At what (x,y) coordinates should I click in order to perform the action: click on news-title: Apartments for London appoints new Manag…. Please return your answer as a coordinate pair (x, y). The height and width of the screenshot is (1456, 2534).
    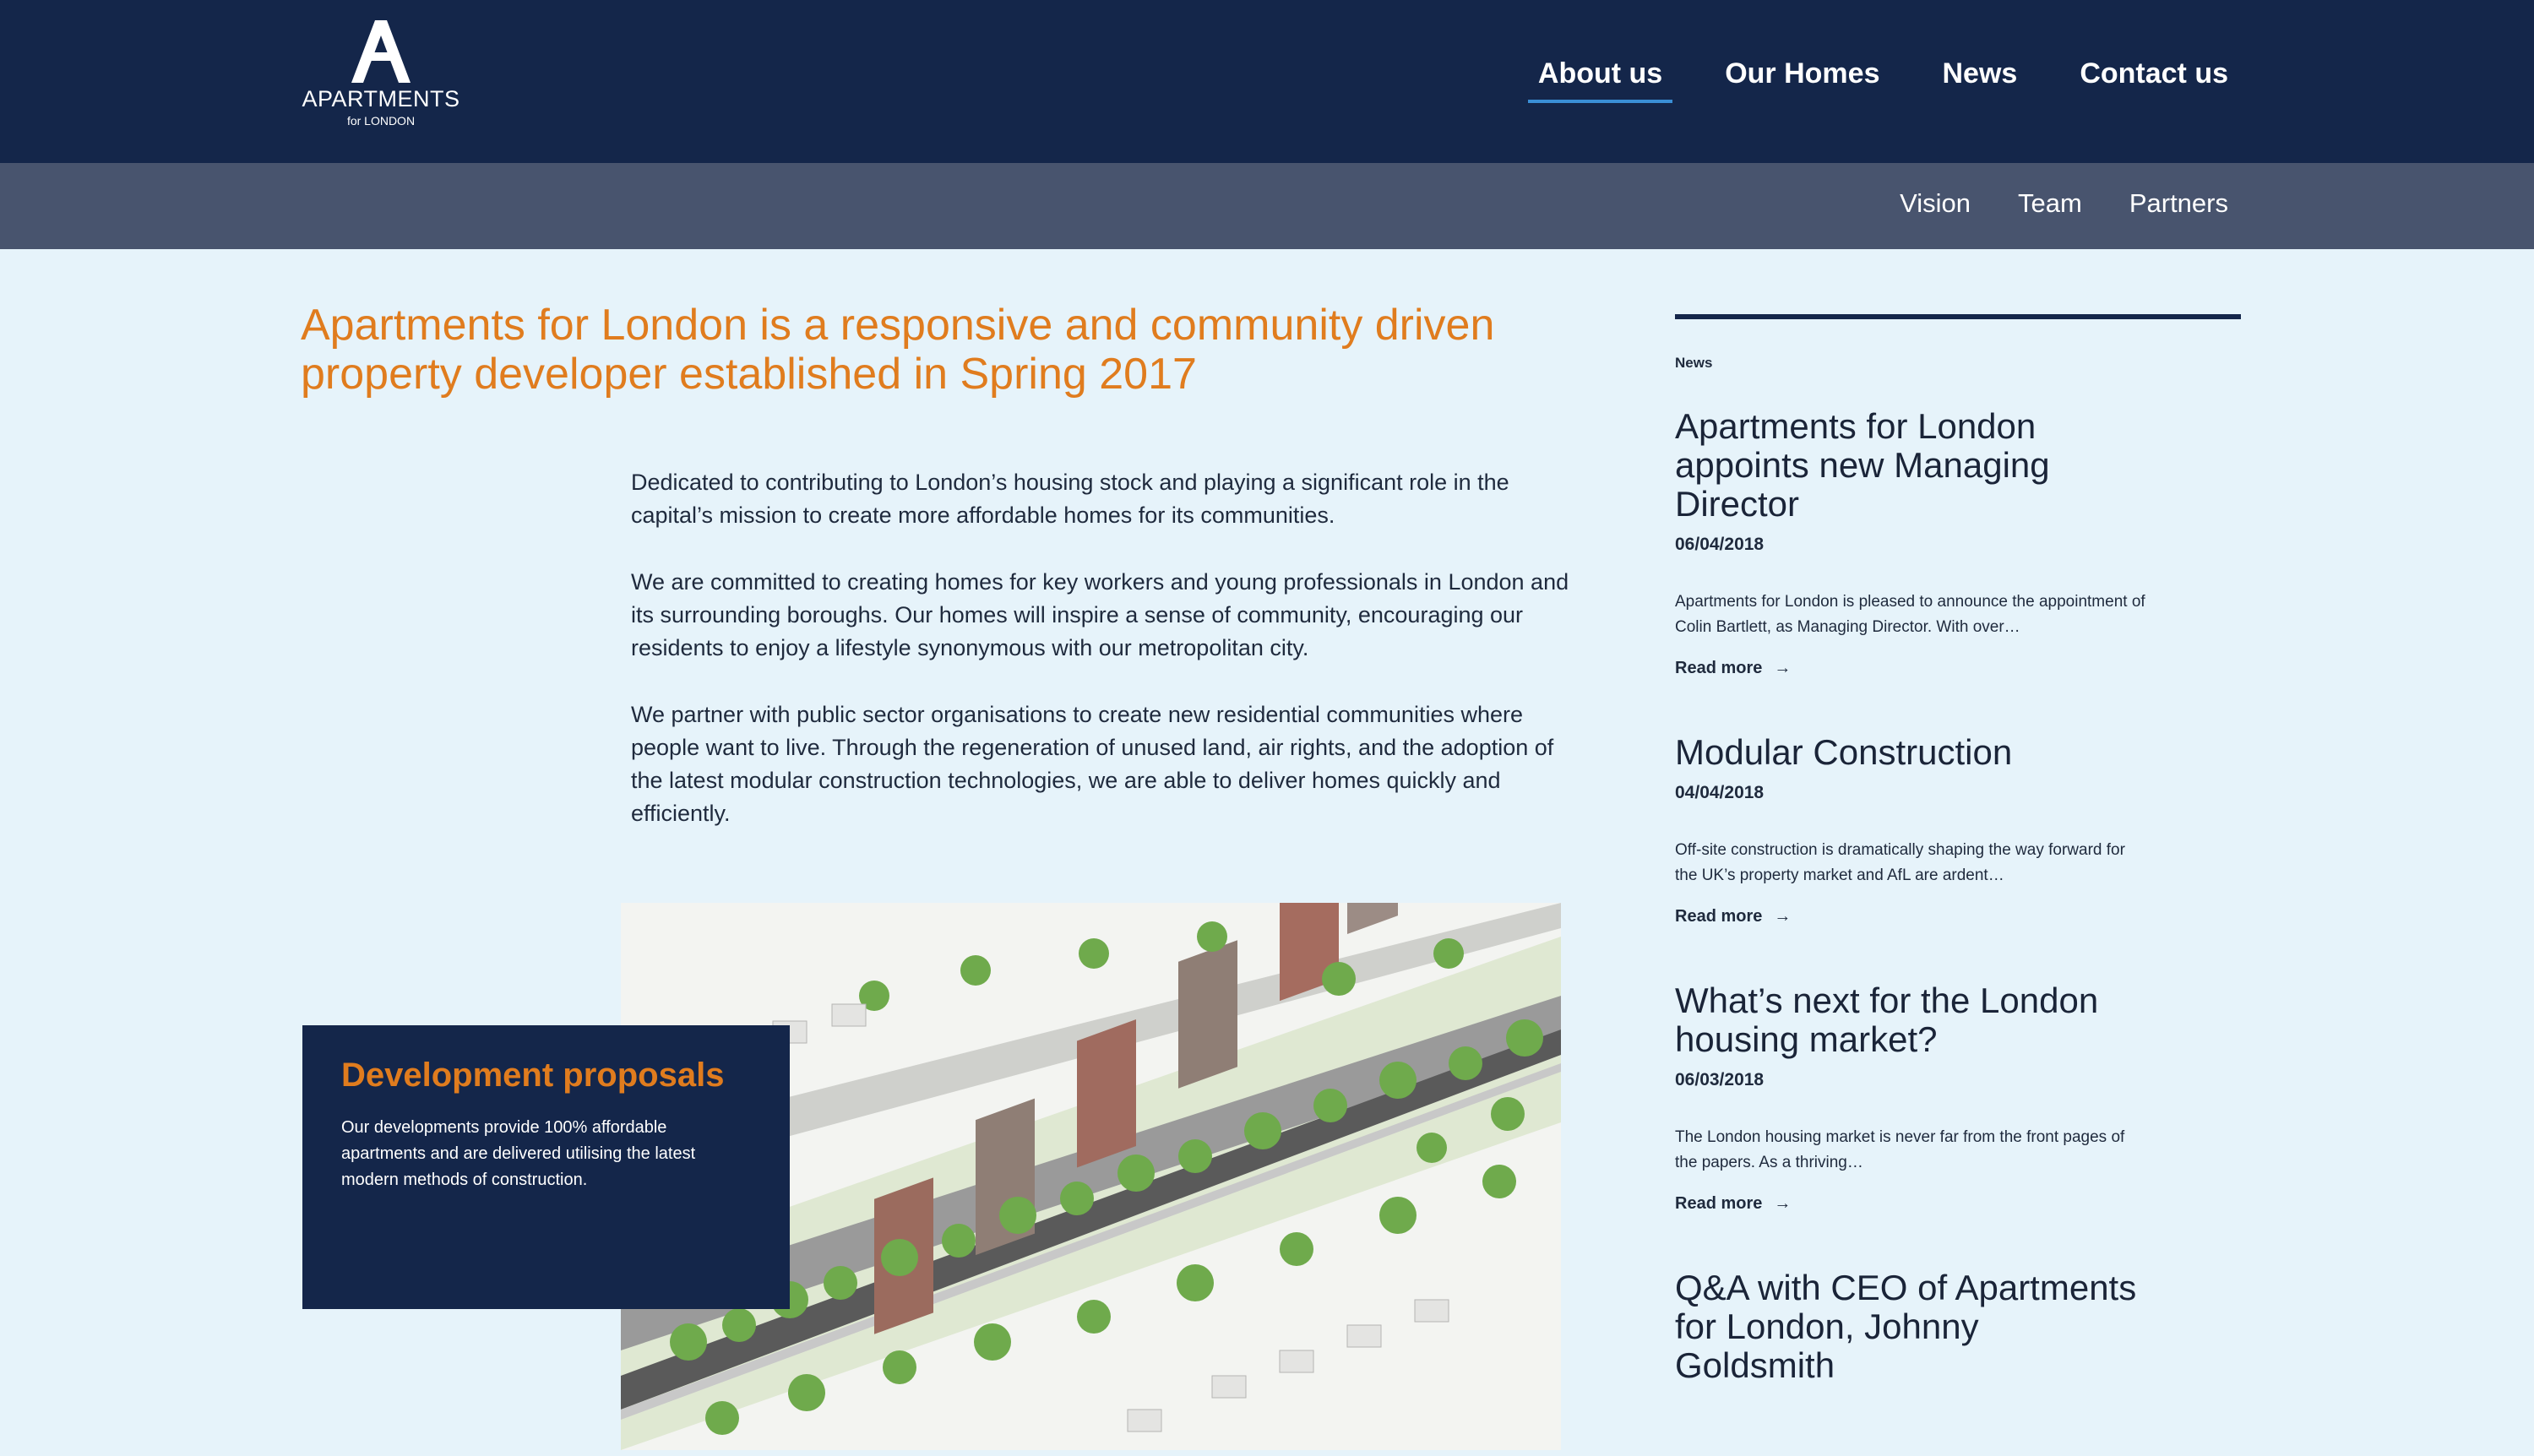
    Looking at the image, I should click on (1911, 465).